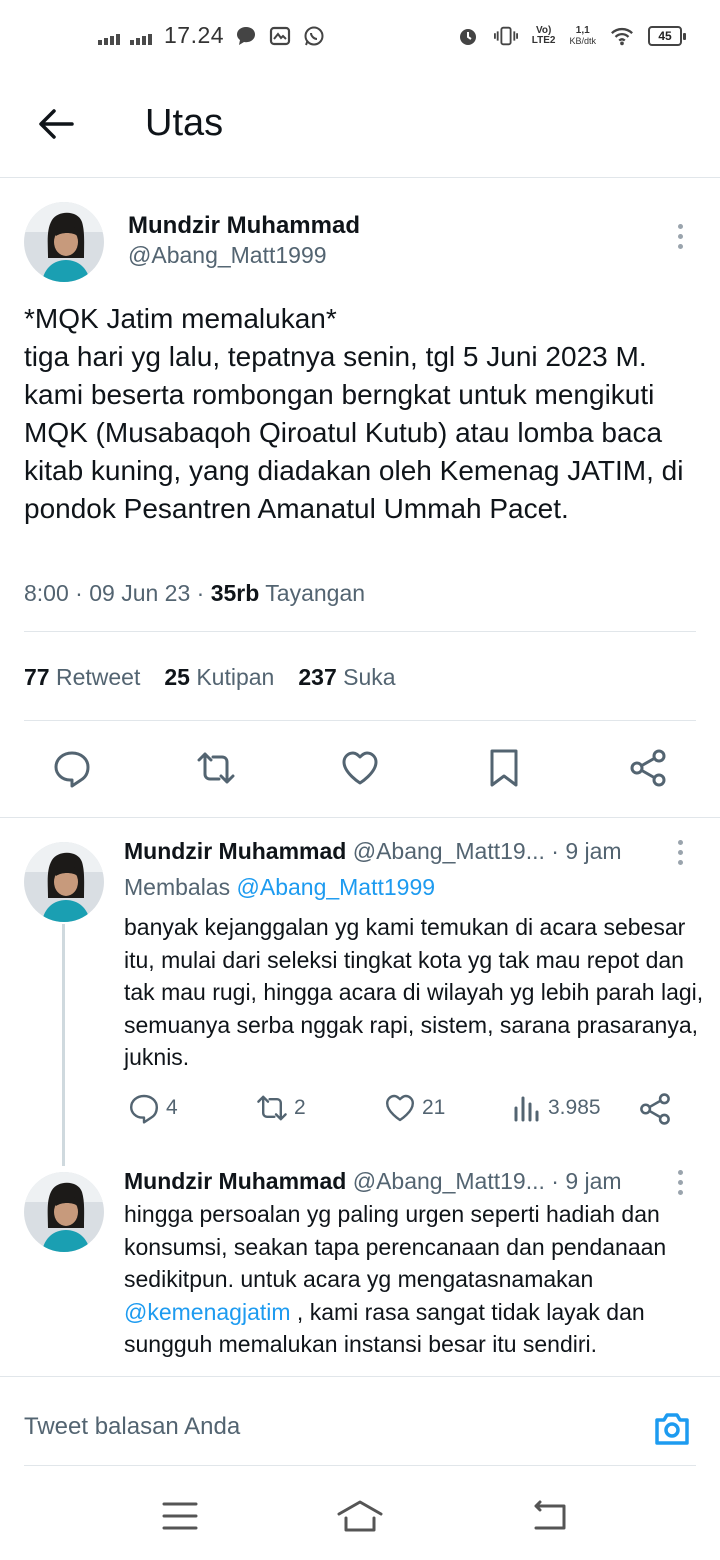 This screenshot has width=720, height=1560. I want to click on reply-composer, so click(360, 1421).